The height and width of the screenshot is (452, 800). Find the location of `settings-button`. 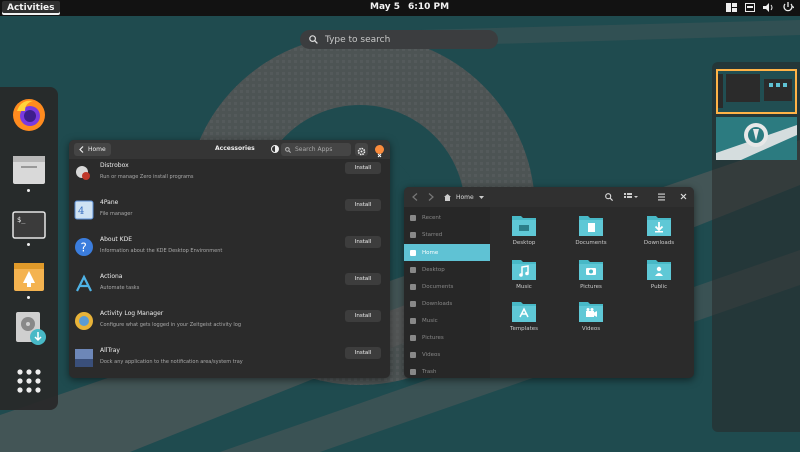

settings-button is located at coordinates (361, 149).